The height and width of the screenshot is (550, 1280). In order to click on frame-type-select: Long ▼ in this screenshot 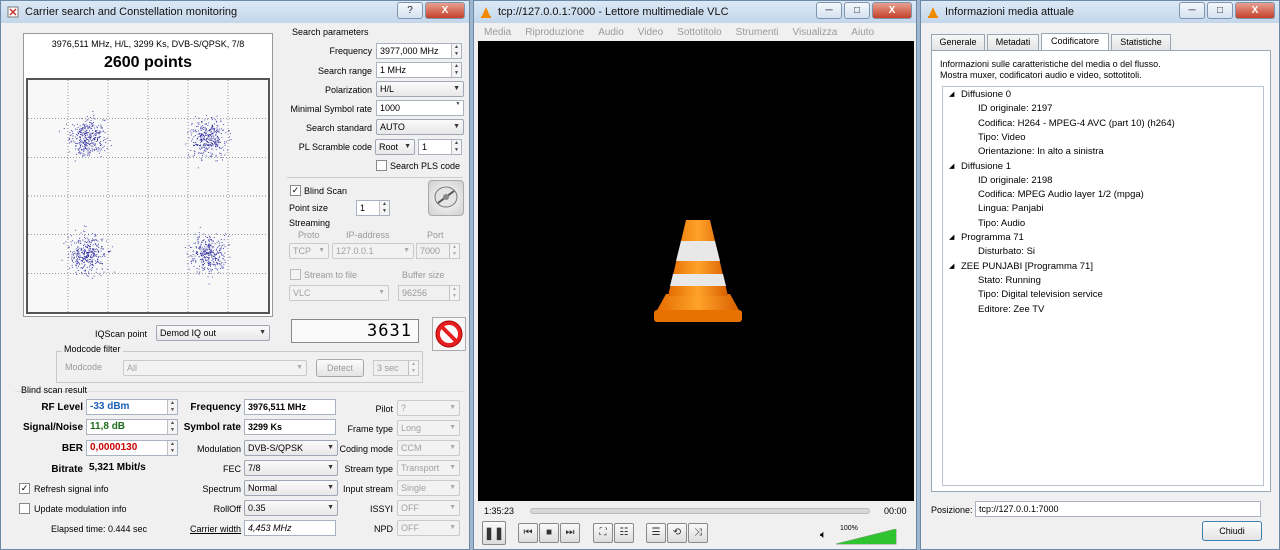, I will do `click(428, 428)`.